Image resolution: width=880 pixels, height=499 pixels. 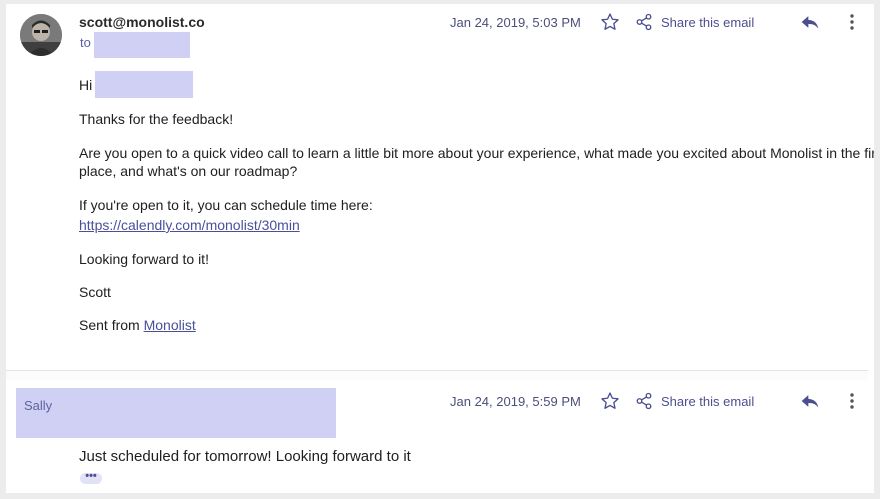 I want to click on greeting: Hi, so click(x=86, y=85).